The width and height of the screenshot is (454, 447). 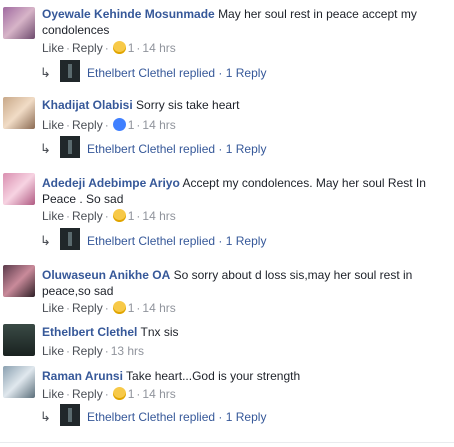 I want to click on comment-author: Oluwaseun Anikhe OA, so click(x=106, y=275).